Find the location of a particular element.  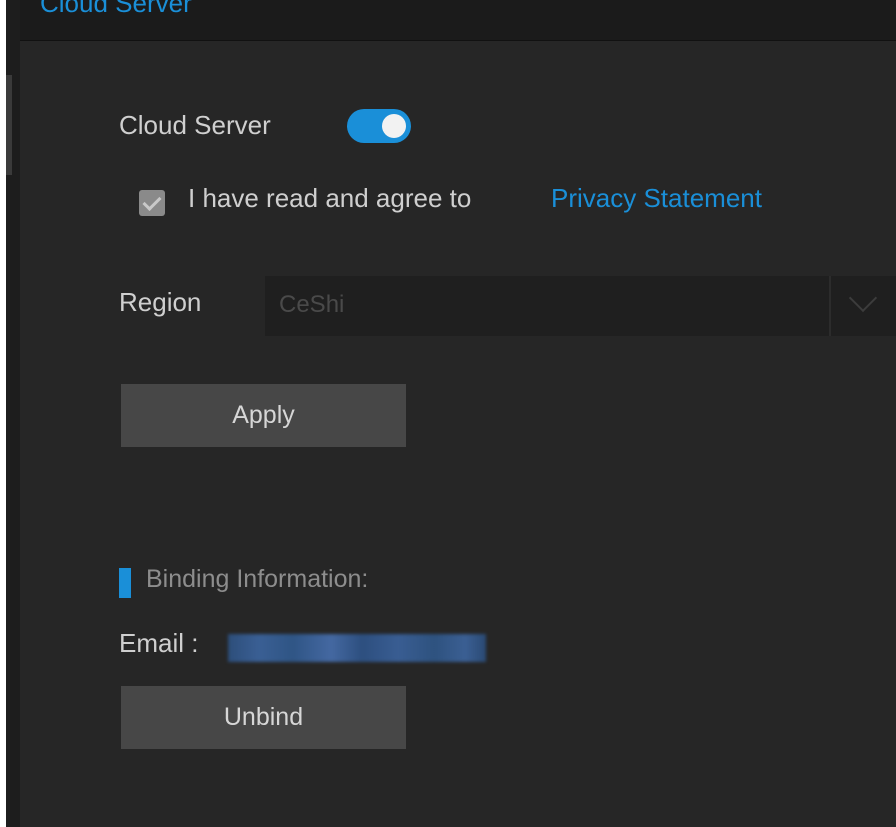

left-scroll-strip is located at coordinates (13, 413).